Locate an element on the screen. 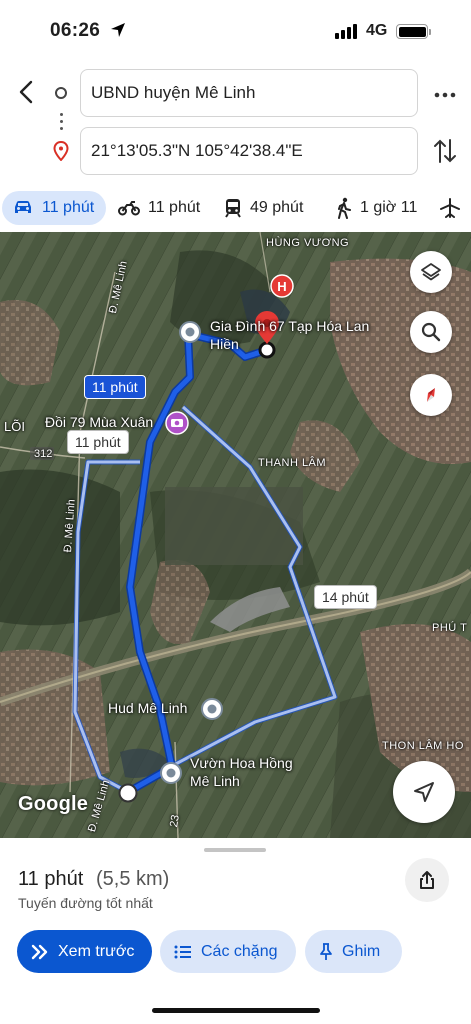  steps-button-label: Các chặng is located at coordinates (239, 951).